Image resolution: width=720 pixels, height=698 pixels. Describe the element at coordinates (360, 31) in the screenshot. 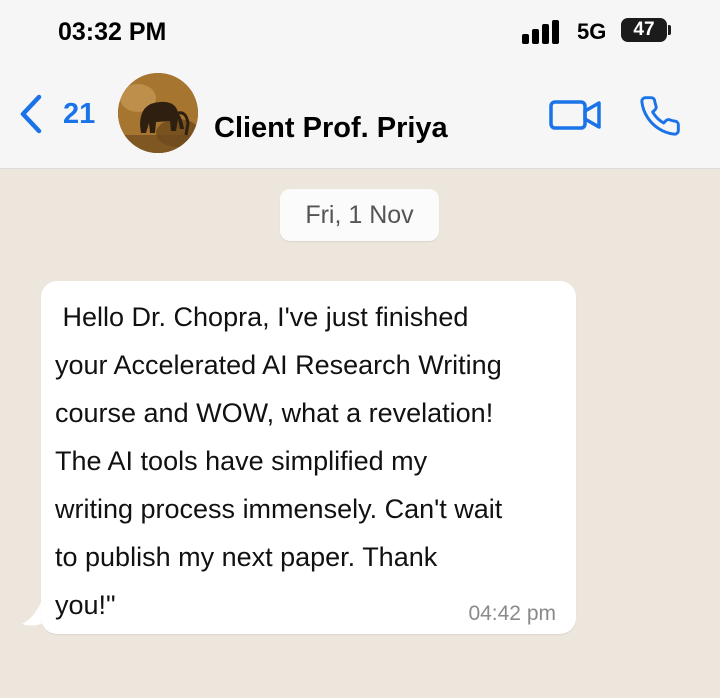

I see `status-bar: 03:32 PM 5G 47` at that location.